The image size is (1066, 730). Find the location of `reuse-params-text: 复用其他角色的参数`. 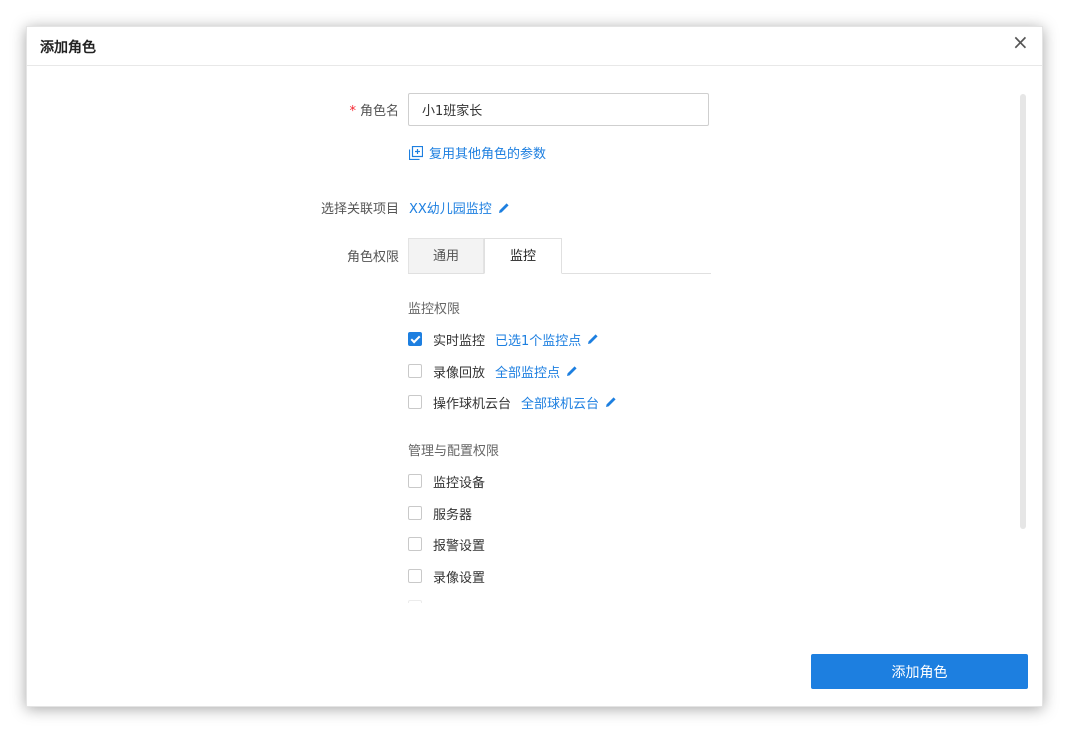

reuse-params-text: 复用其他角色的参数 is located at coordinates (488, 154).